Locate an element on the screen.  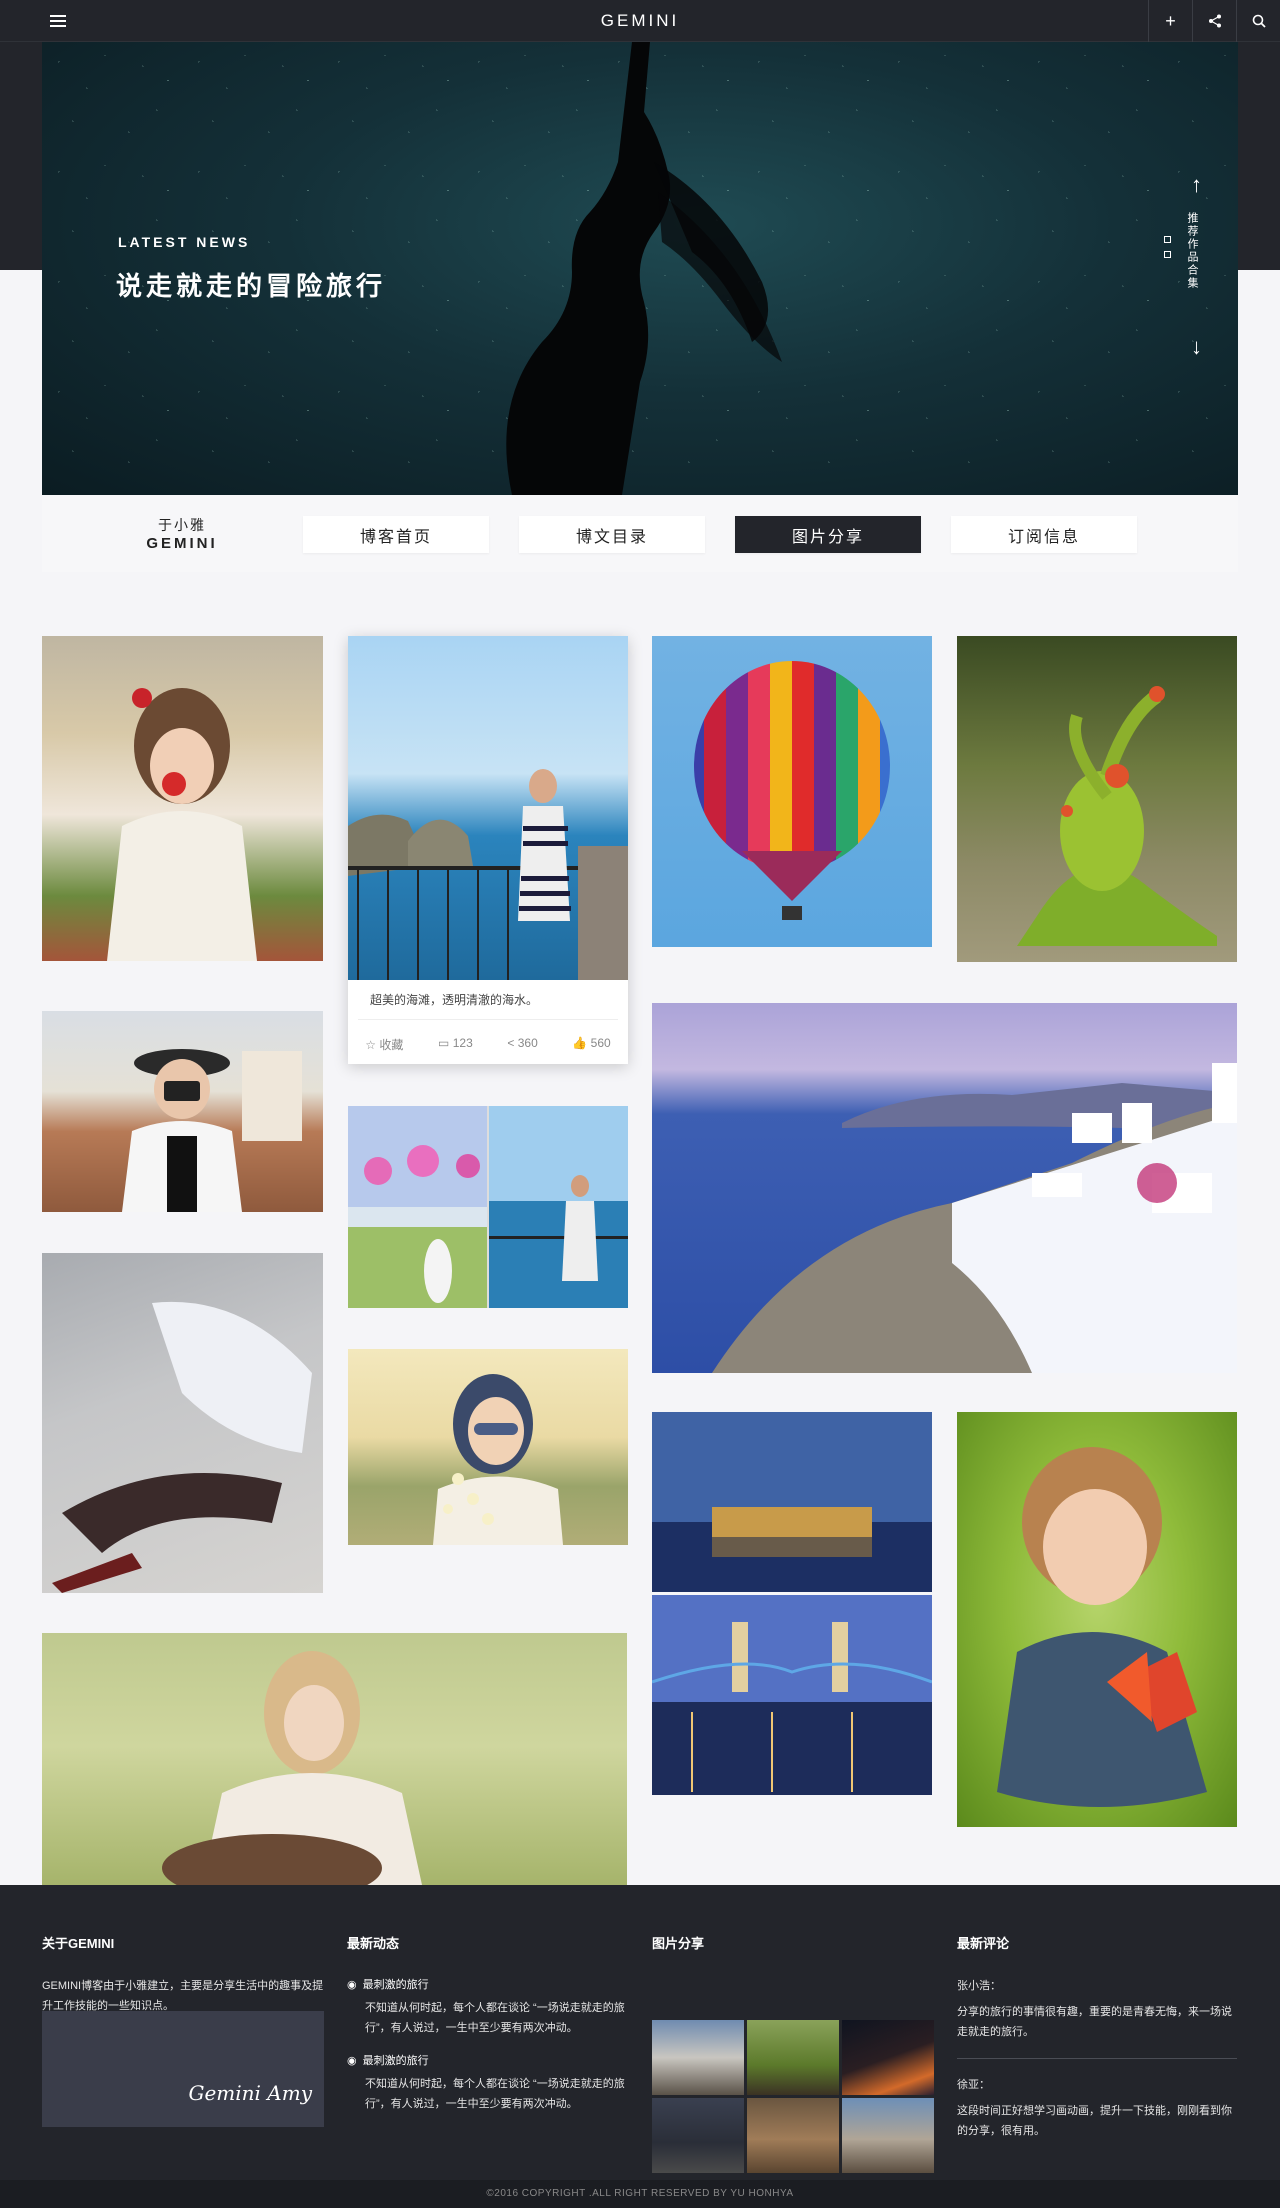
share-icon is located at coordinates (1214, 21).